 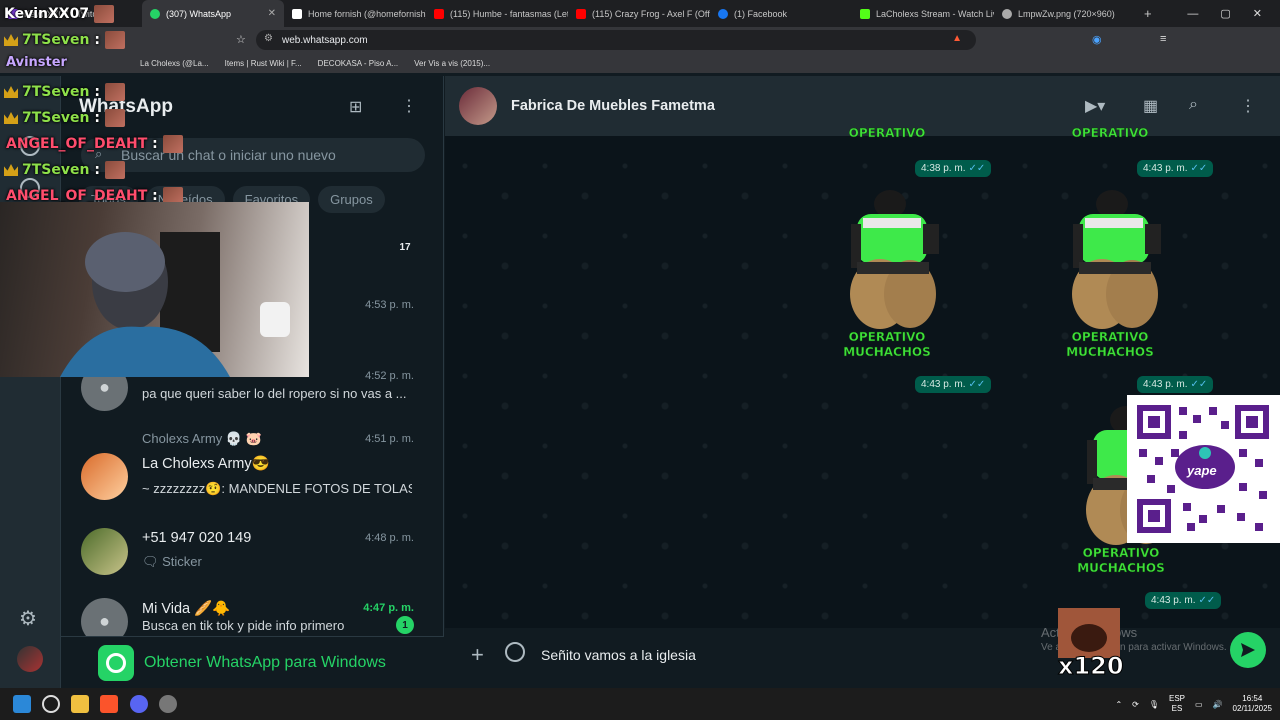 What do you see at coordinates (389, 538) in the screenshot?
I see `chat-time: 4:48 p. m.` at bounding box center [389, 538].